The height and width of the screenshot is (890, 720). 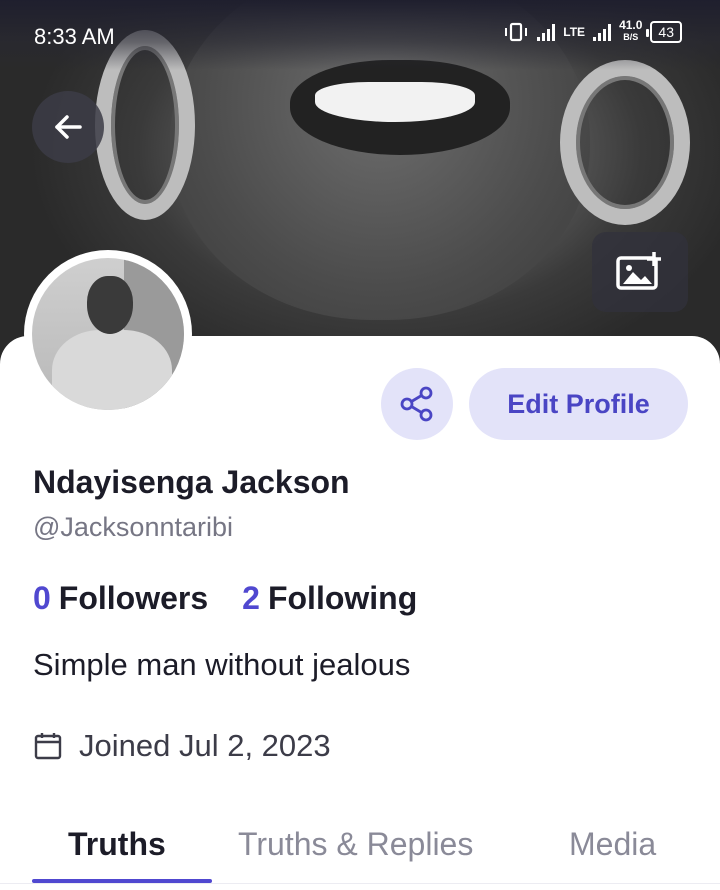 I want to click on vibrate-icon, so click(x=516, y=31).